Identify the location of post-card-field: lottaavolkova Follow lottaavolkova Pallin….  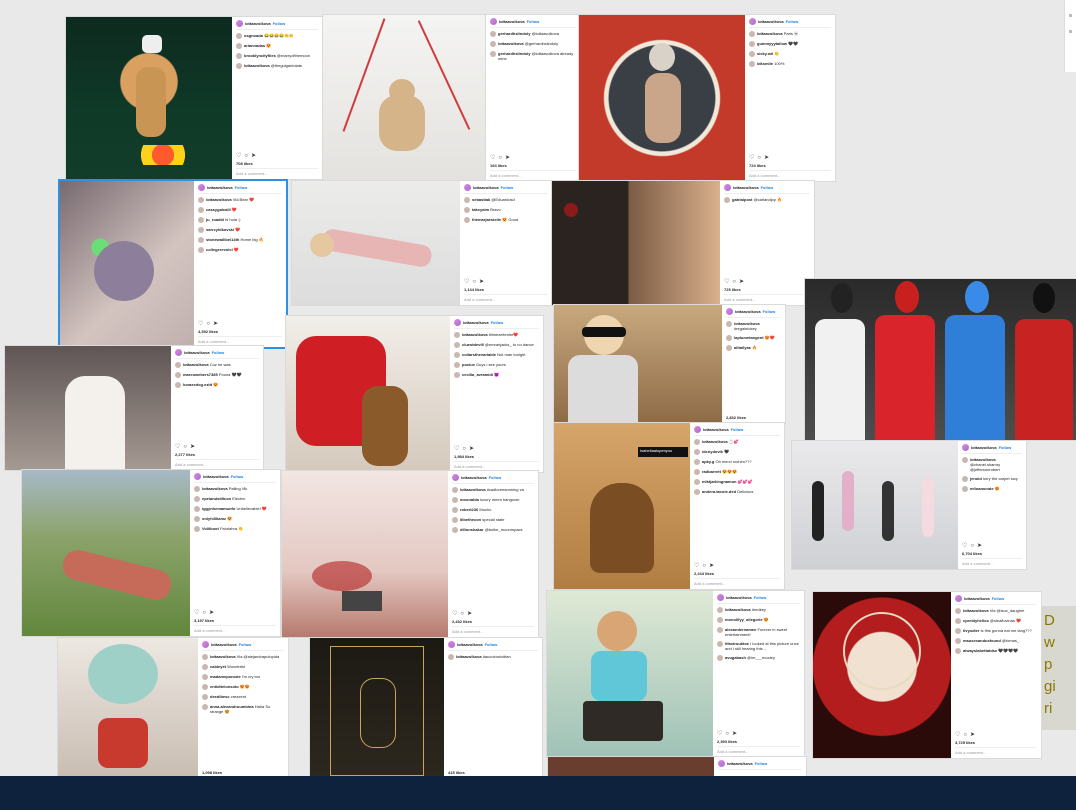
(151, 553).